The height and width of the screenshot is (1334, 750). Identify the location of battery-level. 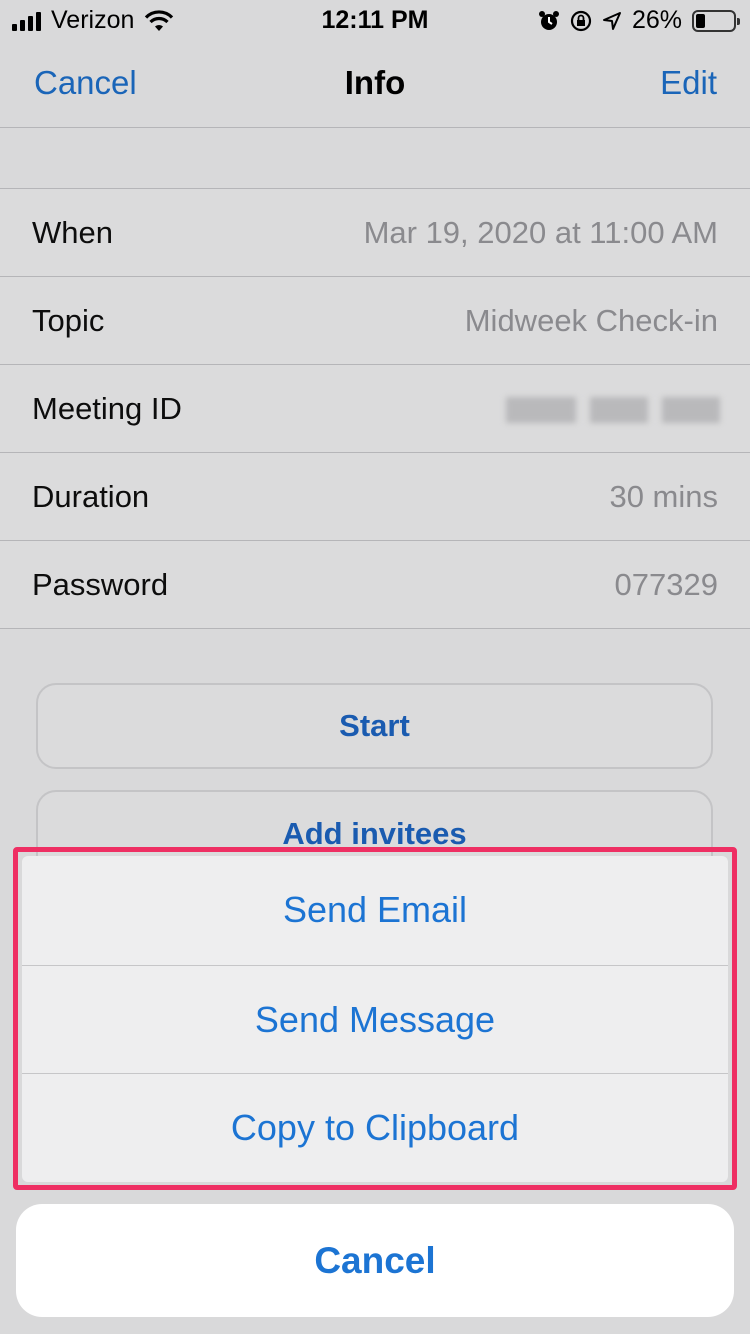
(701, 20).